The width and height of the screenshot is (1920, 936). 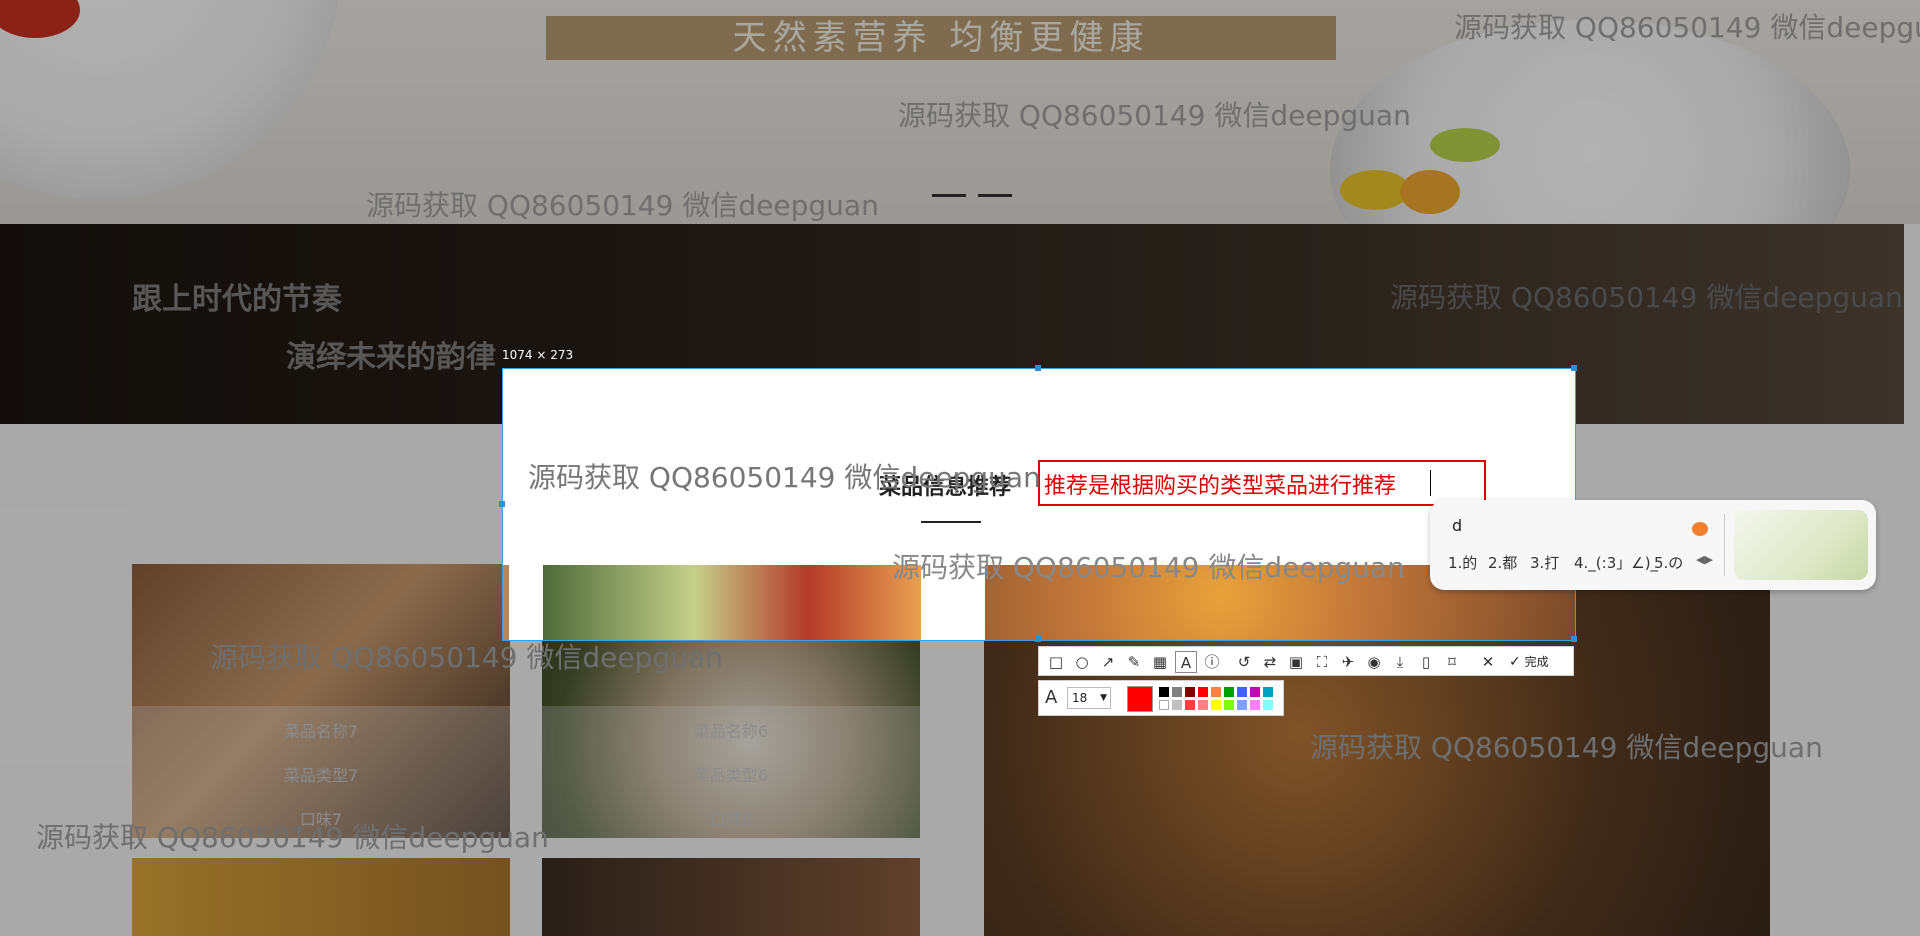 What do you see at coordinates (391, 357) in the screenshot?
I see `band-line-2: 演绎未来的韵律` at bounding box center [391, 357].